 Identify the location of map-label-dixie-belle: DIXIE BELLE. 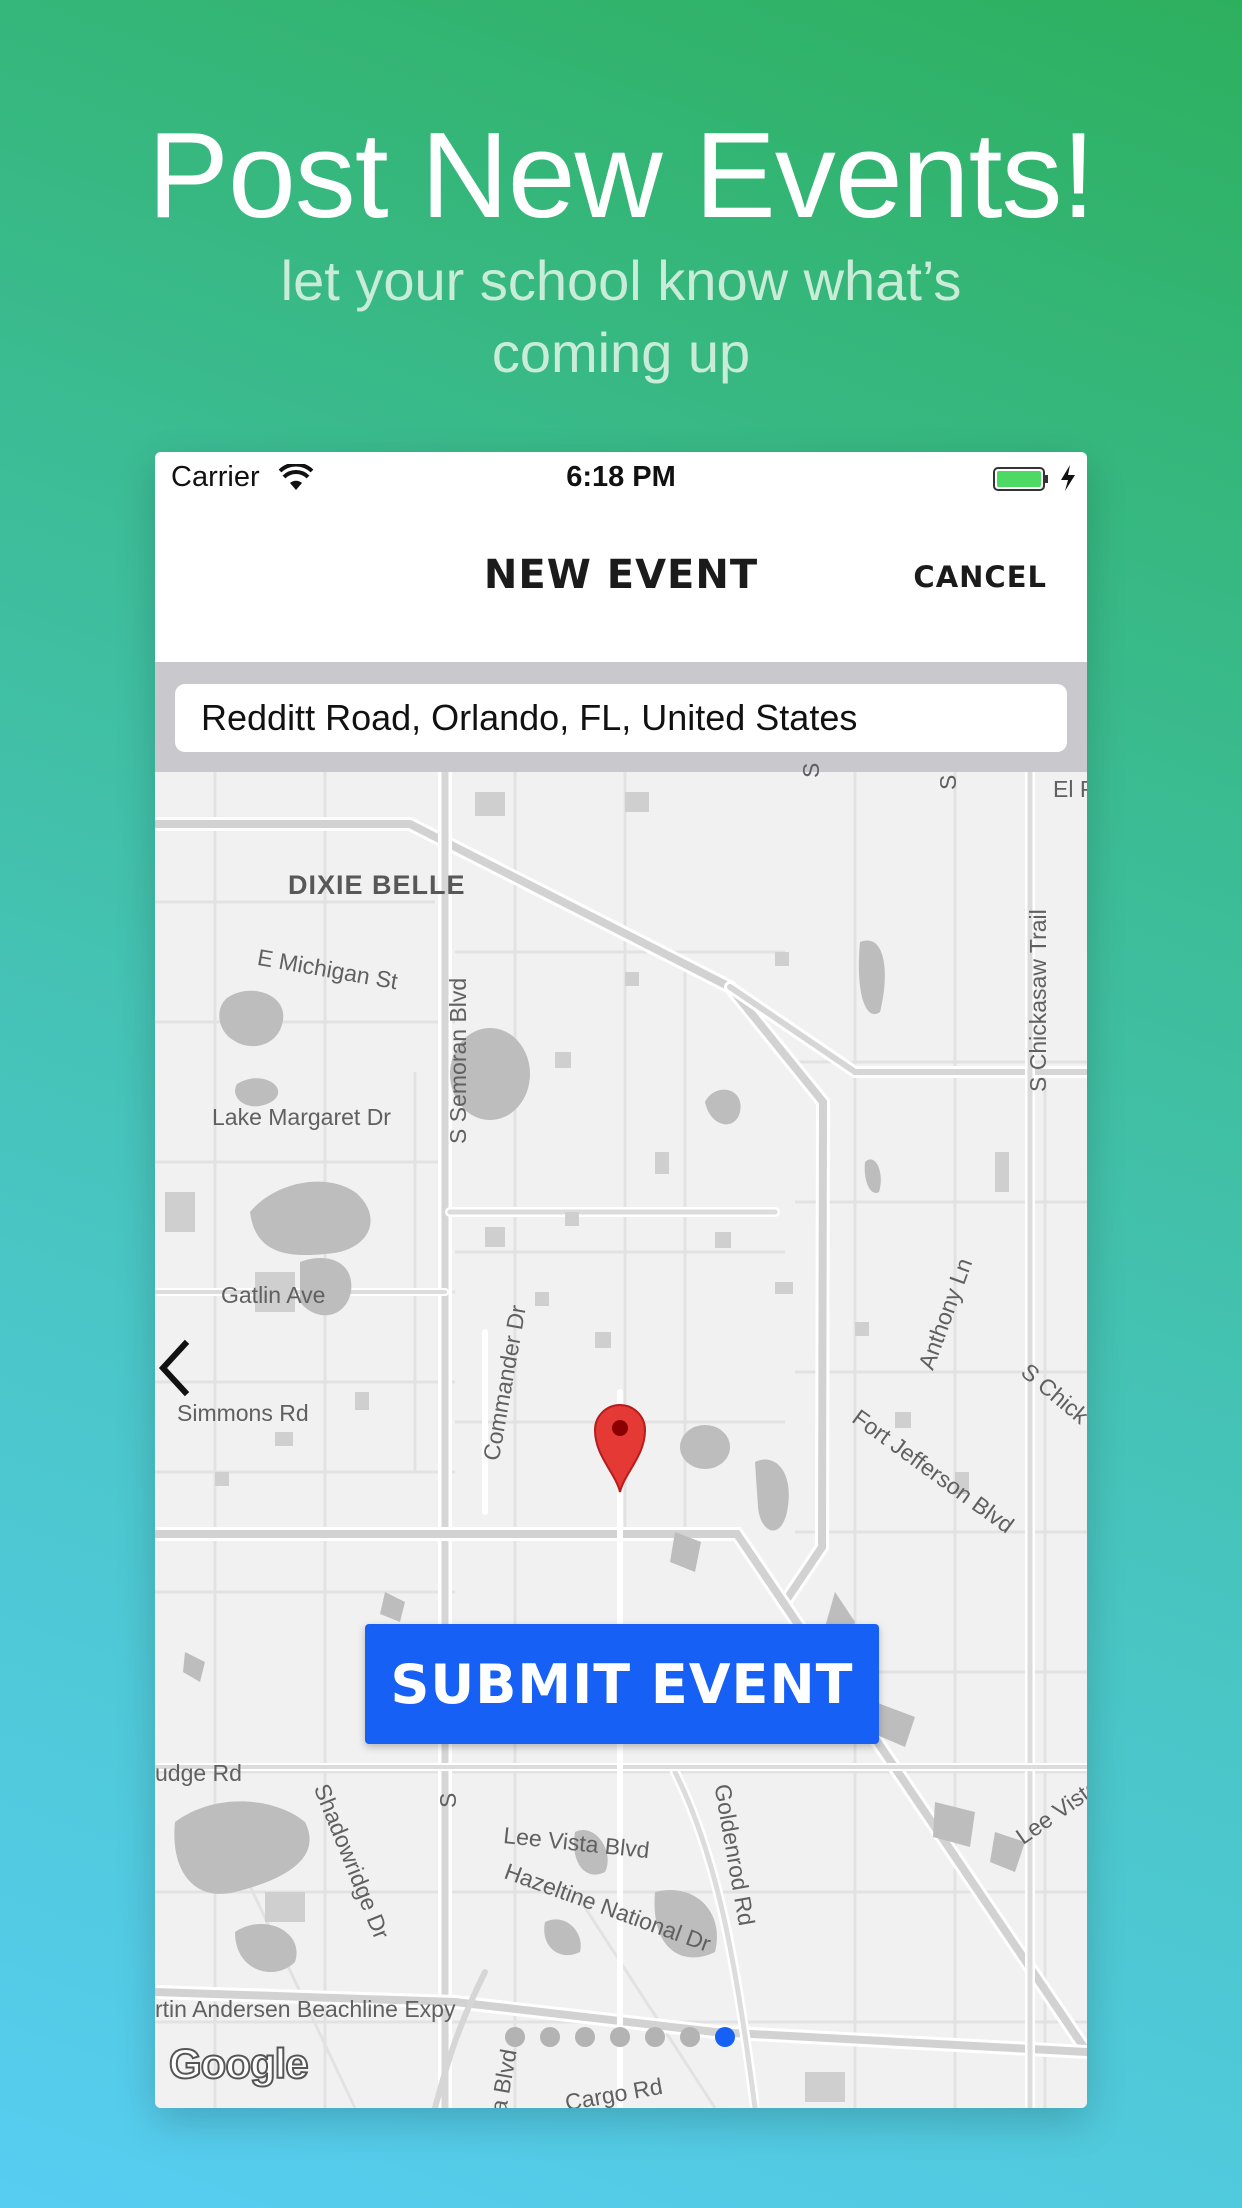
(377, 885).